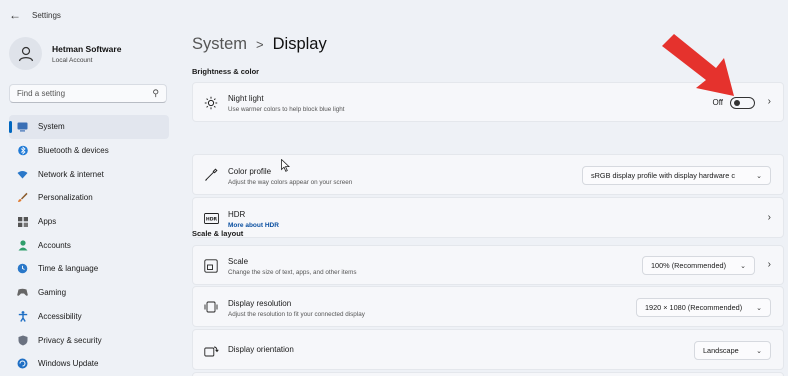 Image resolution: width=788 pixels, height=376 pixels. What do you see at coordinates (22, 292) in the screenshot?
I see `gamepad-icon` at bounding box center [22, 292].